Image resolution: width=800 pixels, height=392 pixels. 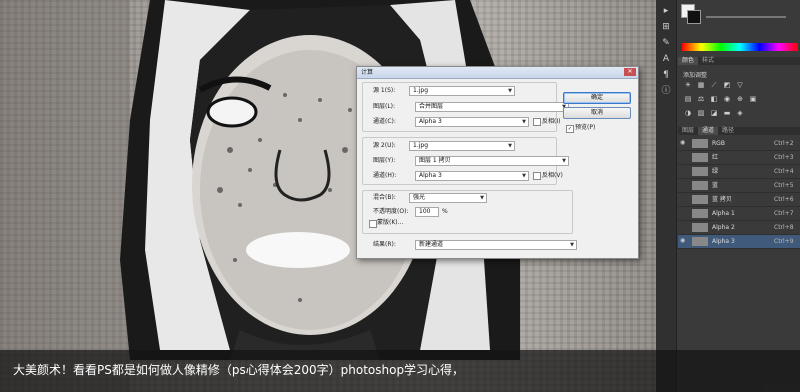 I want to click on tab-layers: 图层, so click(x=688, y=131).